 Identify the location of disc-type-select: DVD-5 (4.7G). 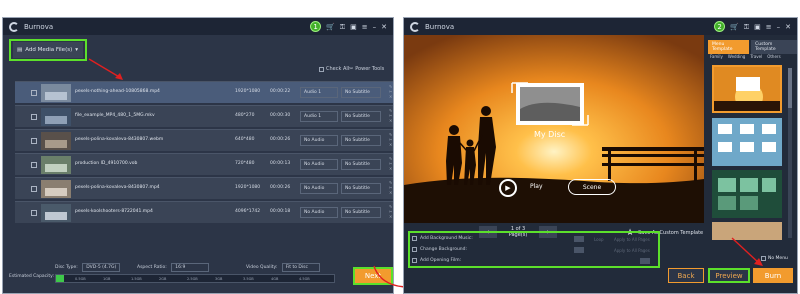
(101, 267).